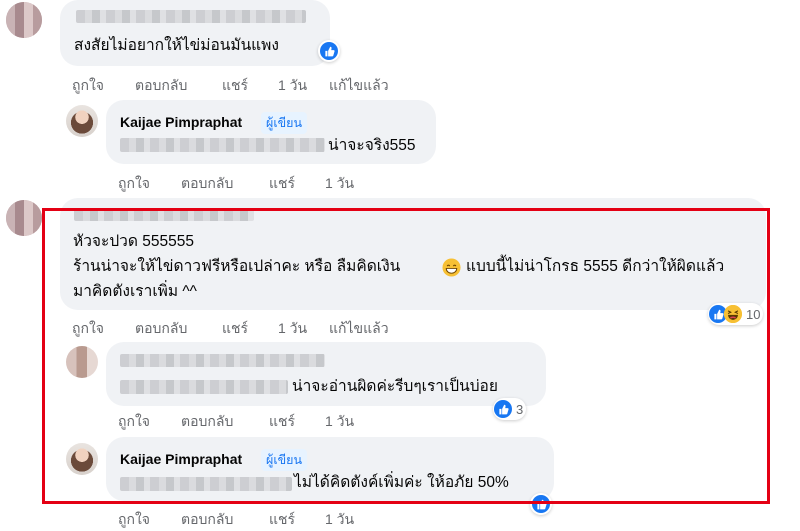 This screenshot has width=800, height=531. What do you see at coordinates (284, 123) in the screenshot?
I see `author-badge: ผู้เขียน` at bounding box center [284, 123].